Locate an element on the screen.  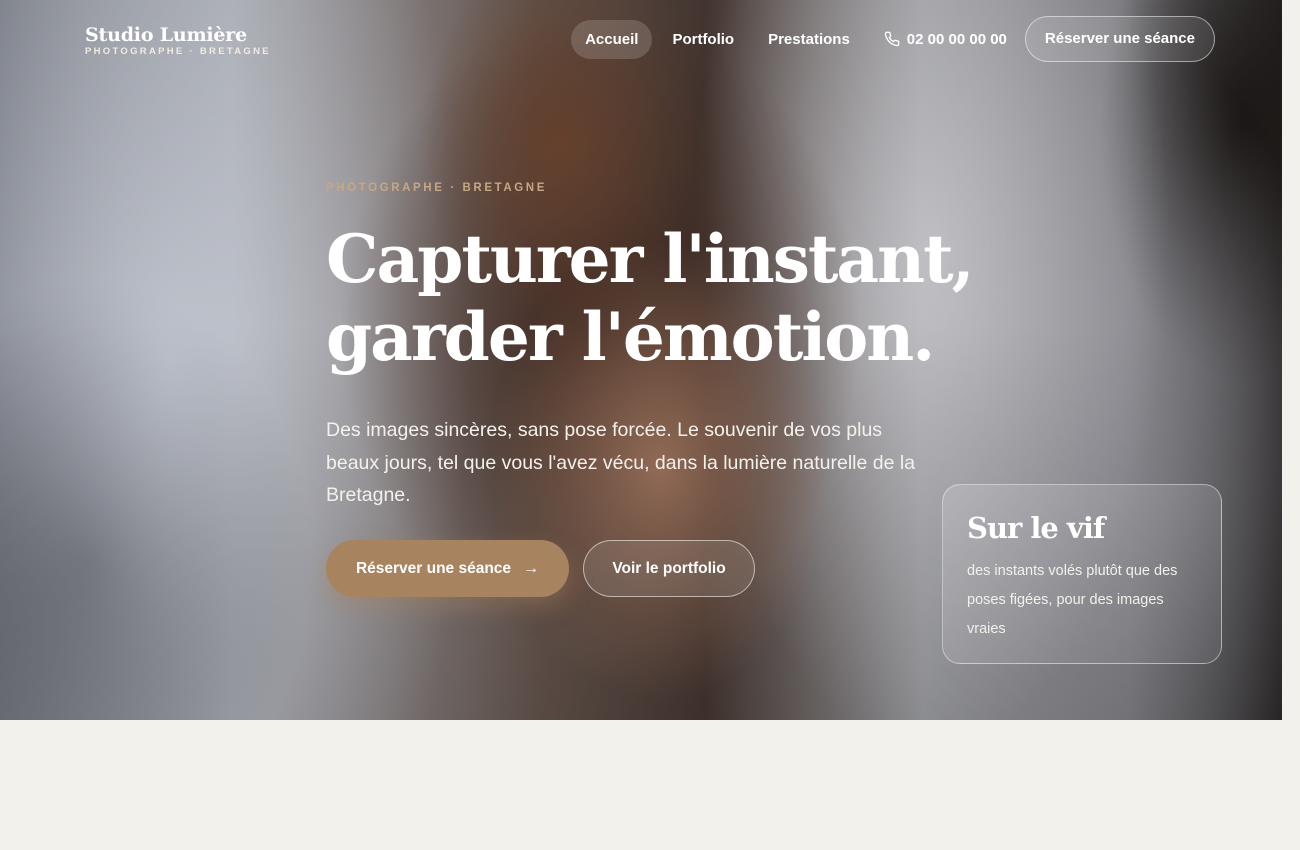
hero-eyebrow: PHOTOGRAPHE · BRETAGNE is located at coordinates (436, 188).